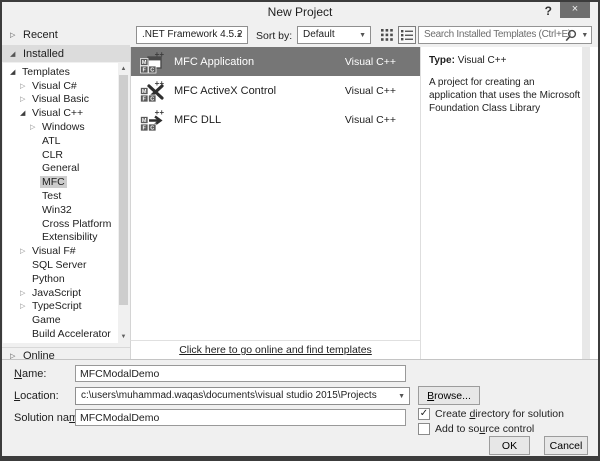 This screenshot has width=600, height=461. I want to click on help-button: ?, so click(548, 11).